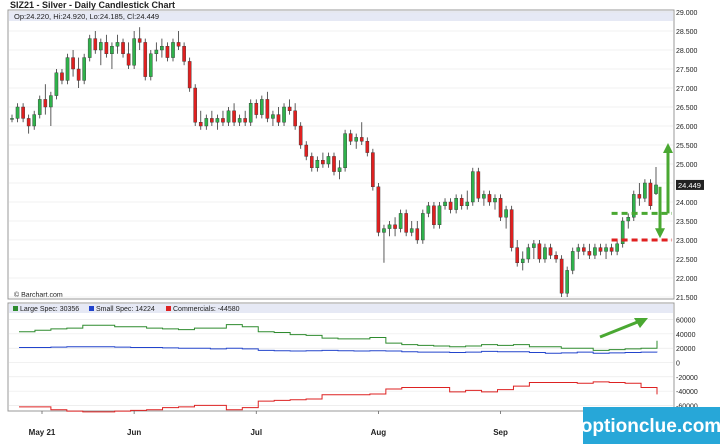  I want to click on legend-commercials: Commercials: -44580, so click(206, 309).